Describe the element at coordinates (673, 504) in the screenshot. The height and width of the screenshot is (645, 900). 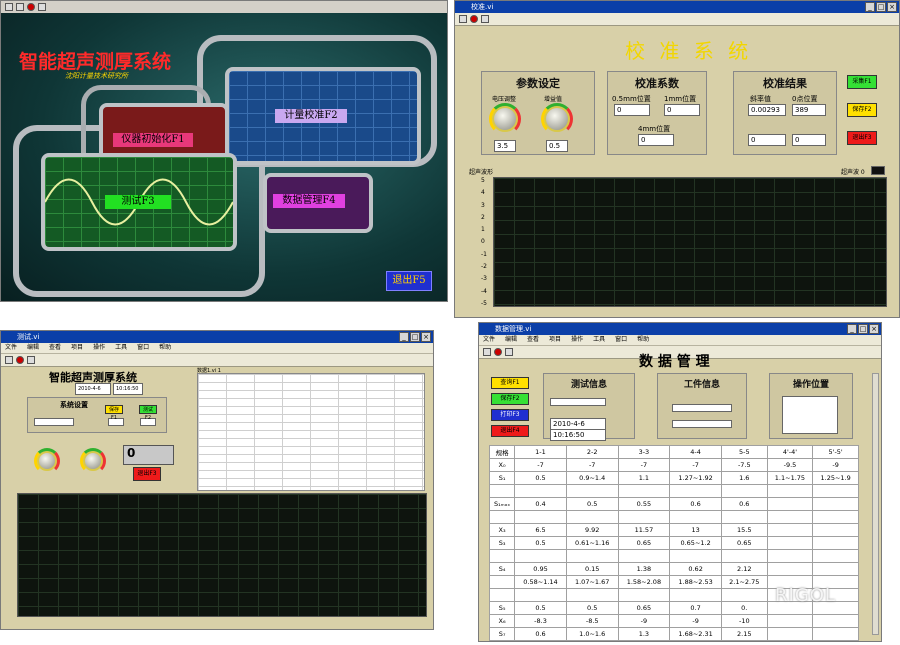
I see `table-row: S₁ₘₐₓ 0.4 0.5 0.55 0.6 0.6` at that location.